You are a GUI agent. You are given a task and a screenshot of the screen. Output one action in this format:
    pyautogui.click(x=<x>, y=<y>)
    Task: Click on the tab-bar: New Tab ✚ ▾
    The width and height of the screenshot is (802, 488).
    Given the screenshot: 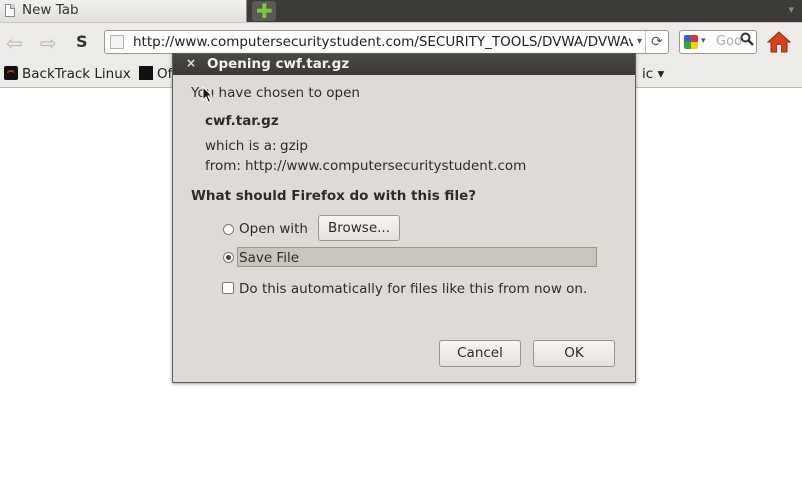 What is the action you would take?
    pyautogui.click(x=401, y=11)
    